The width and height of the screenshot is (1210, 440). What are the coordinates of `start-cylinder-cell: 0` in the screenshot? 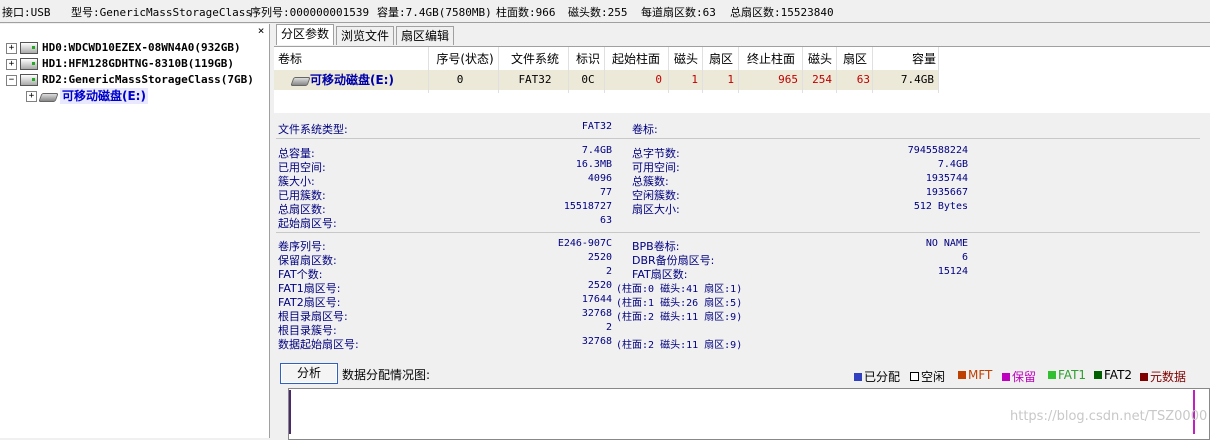 It's located at (658, 79).